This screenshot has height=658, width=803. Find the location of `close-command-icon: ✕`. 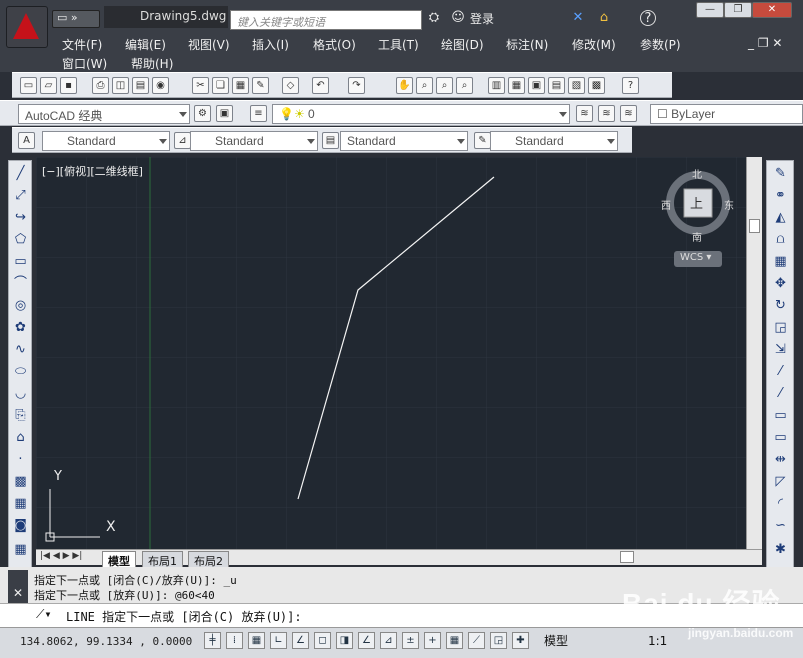

close-command-icon: ✕ is located at coordinates (18, 593).